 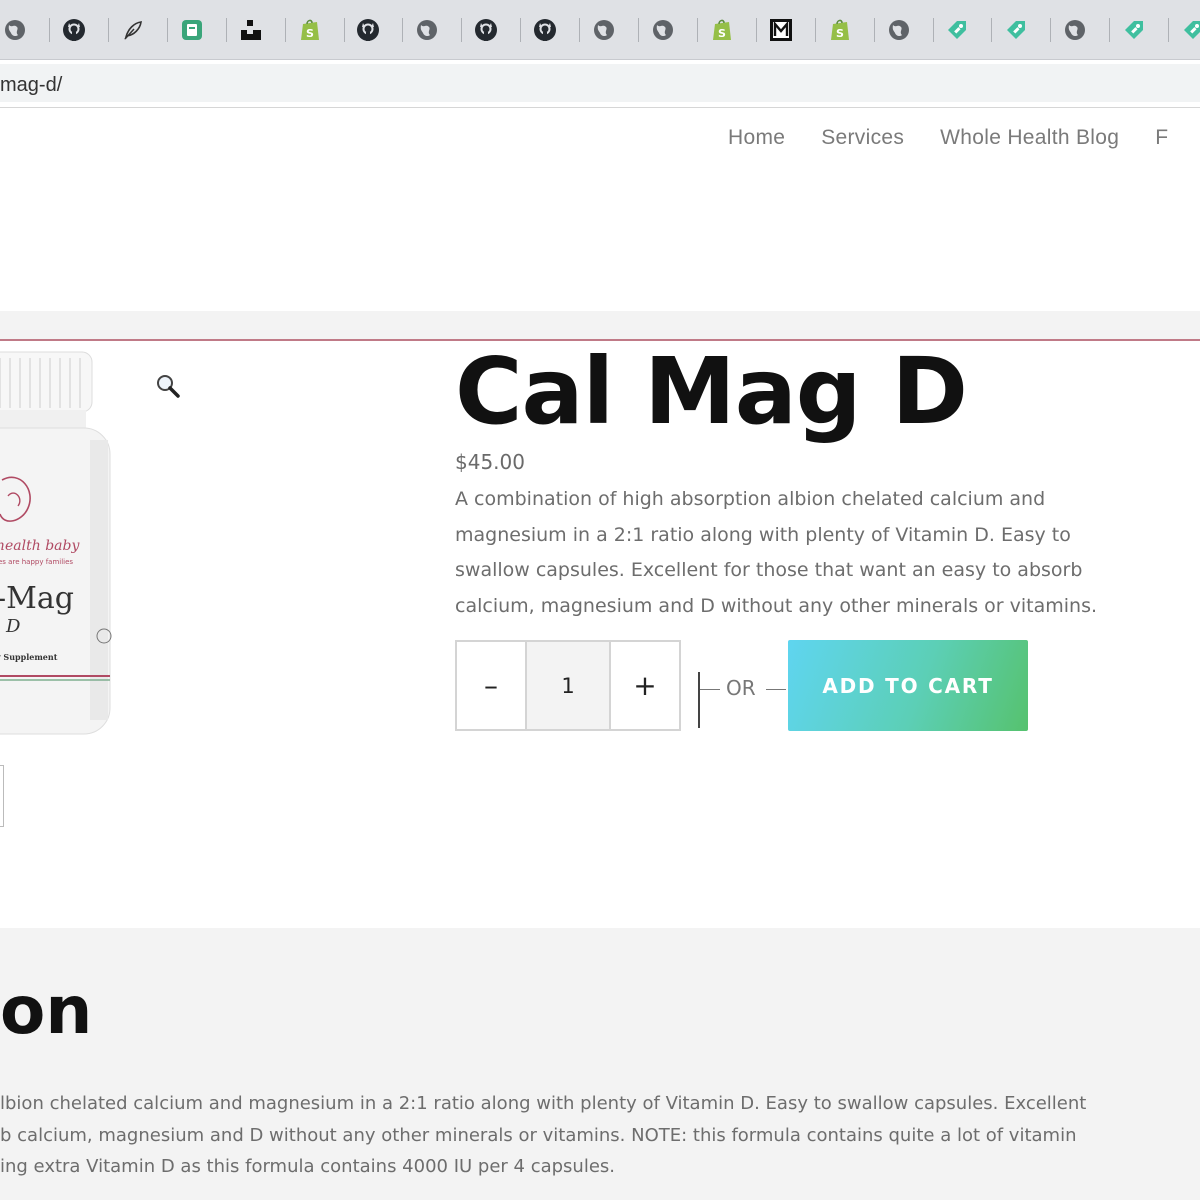 I want to click on quantity-stepper: – 1 +, so click(x=568, y=685).